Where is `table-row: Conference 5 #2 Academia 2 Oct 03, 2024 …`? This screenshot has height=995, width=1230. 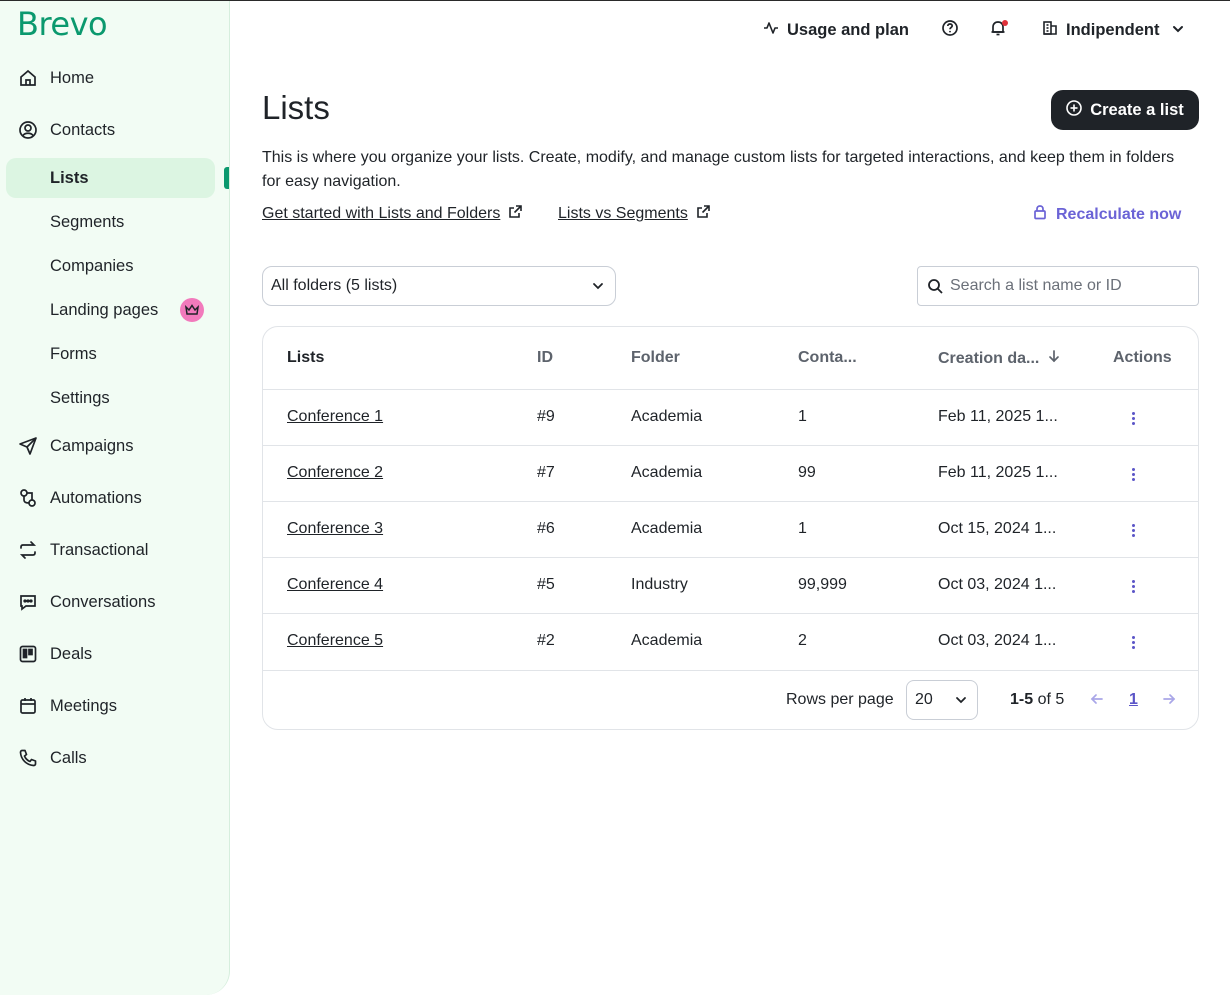 table-row: Conference 5 #2 Academia 2 Oct 03, 2024 … is located at coordinates (730, 642).